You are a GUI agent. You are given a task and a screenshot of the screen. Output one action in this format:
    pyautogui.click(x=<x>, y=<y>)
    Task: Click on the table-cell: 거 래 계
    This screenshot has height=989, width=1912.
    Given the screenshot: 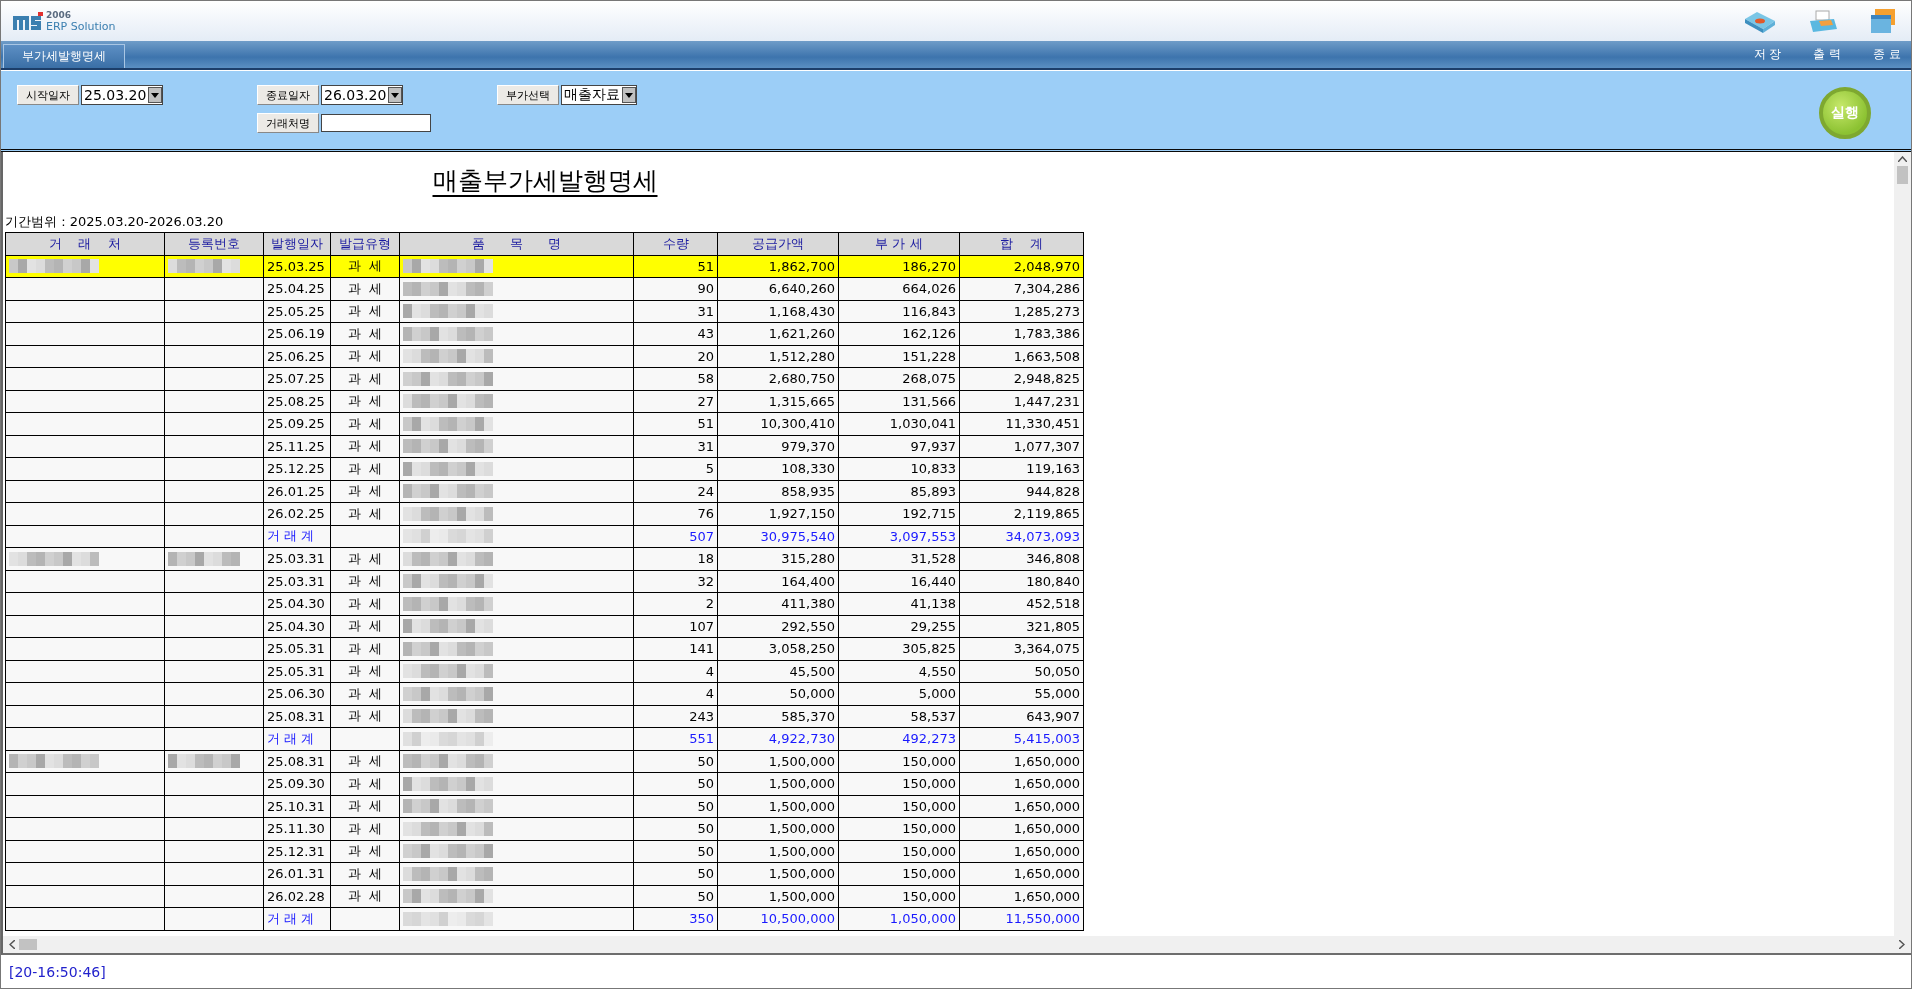 What is the action you would take?
    pyautogui.click(x=297, y=739)
    